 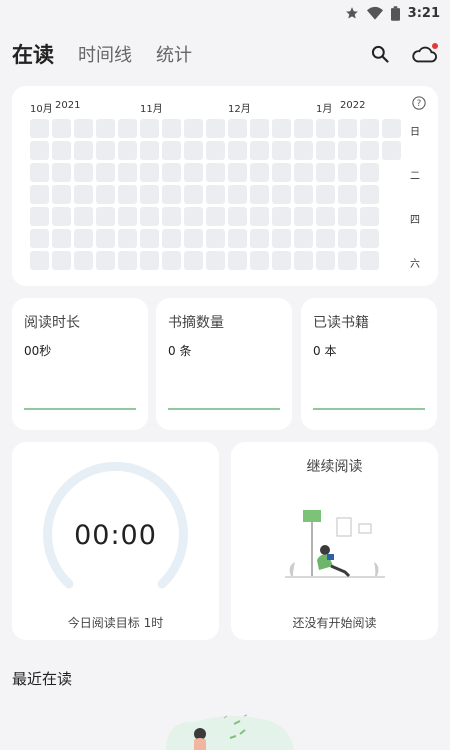 I want to click on year-label: 2022, so click(x=353, y=105).